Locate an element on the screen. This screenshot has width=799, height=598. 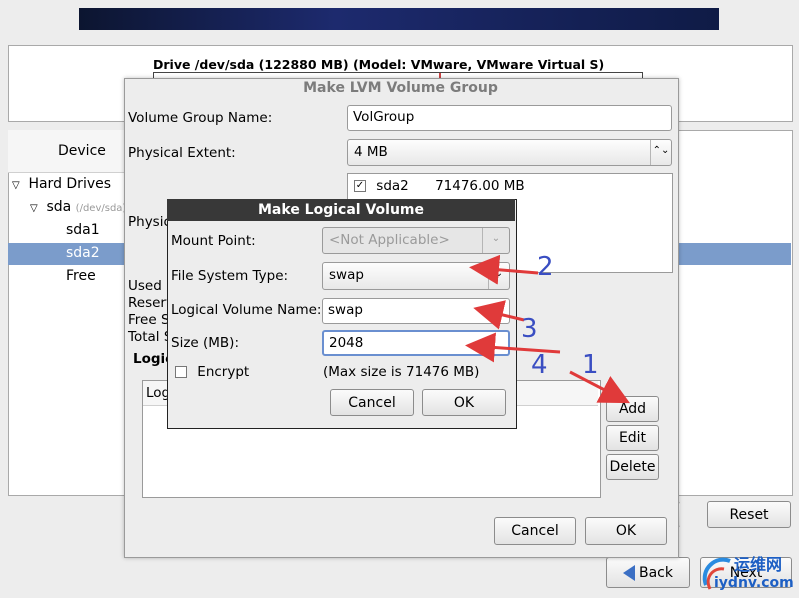
arrow-to-lv-name is located at coordinates (499, 315).